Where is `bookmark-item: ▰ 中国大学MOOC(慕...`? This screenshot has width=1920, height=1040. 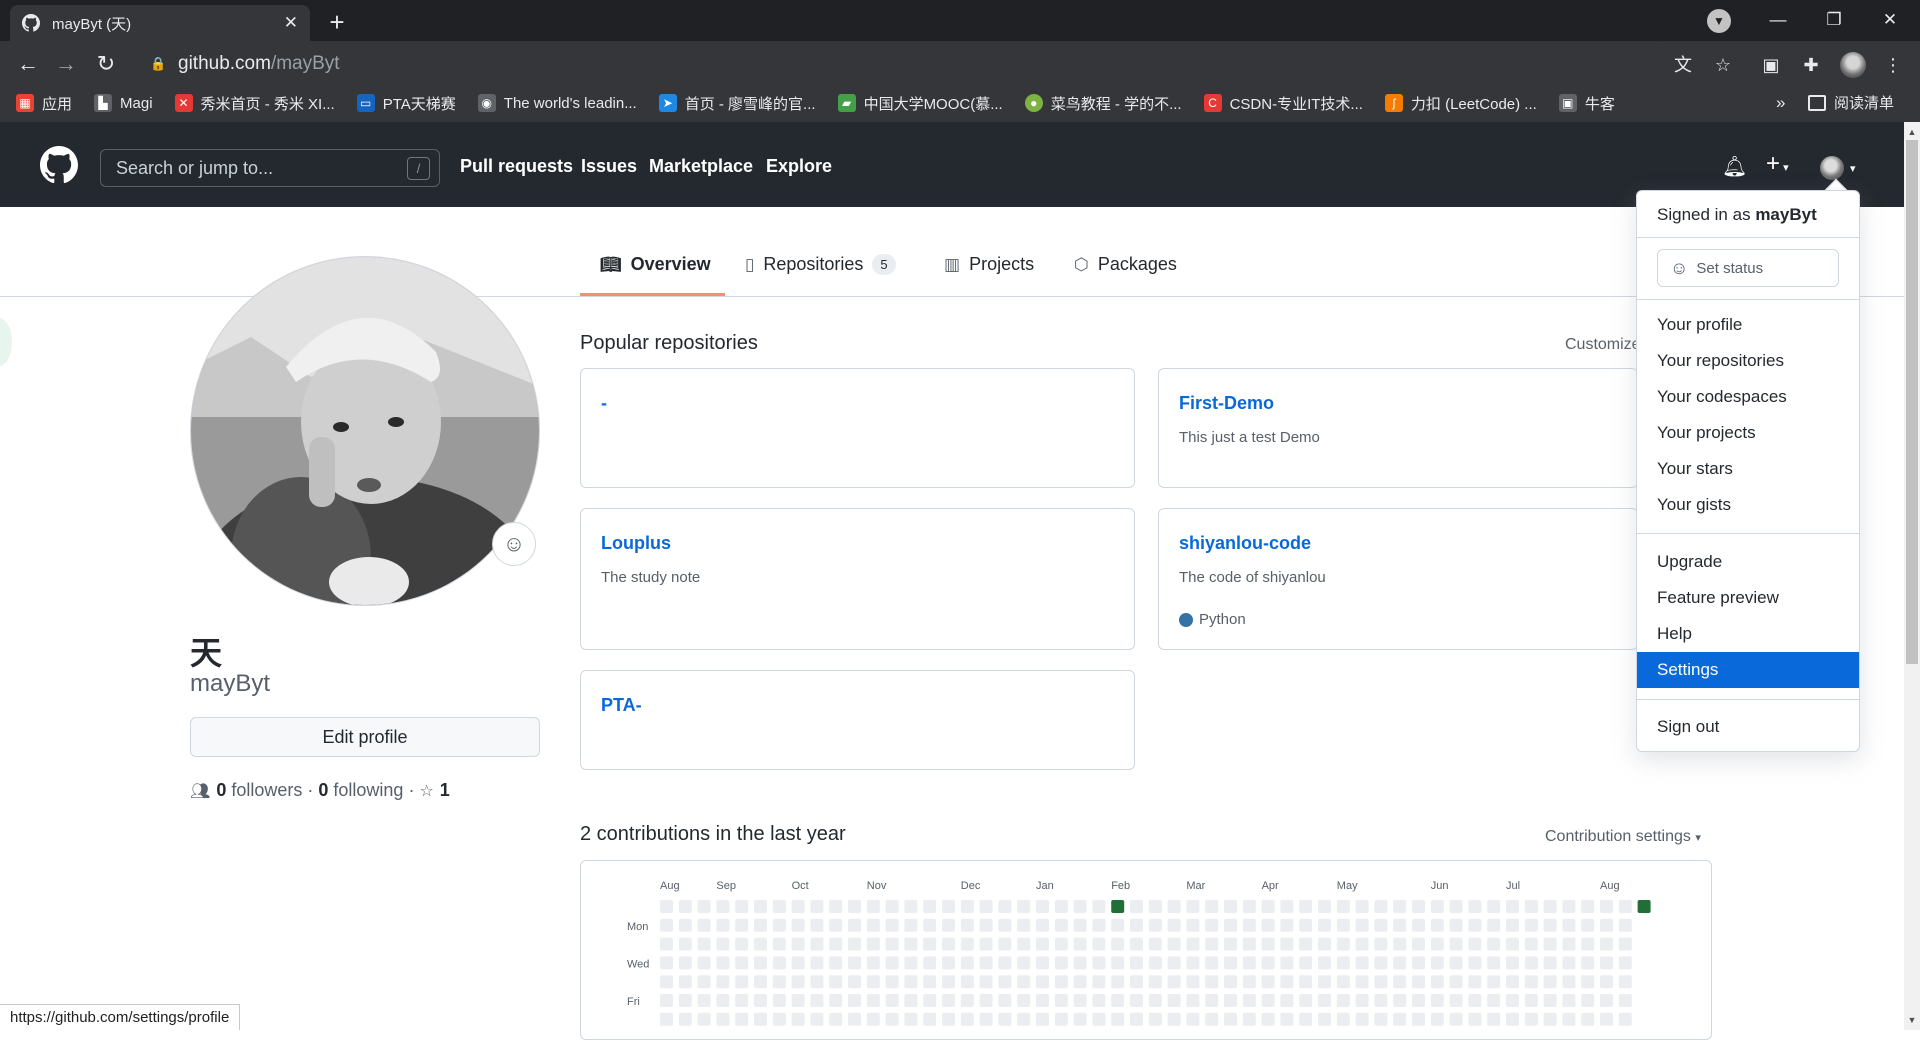
bookmark-item: ▰ 中国大学MOOC(慕... is located at coordinates (920, 103).